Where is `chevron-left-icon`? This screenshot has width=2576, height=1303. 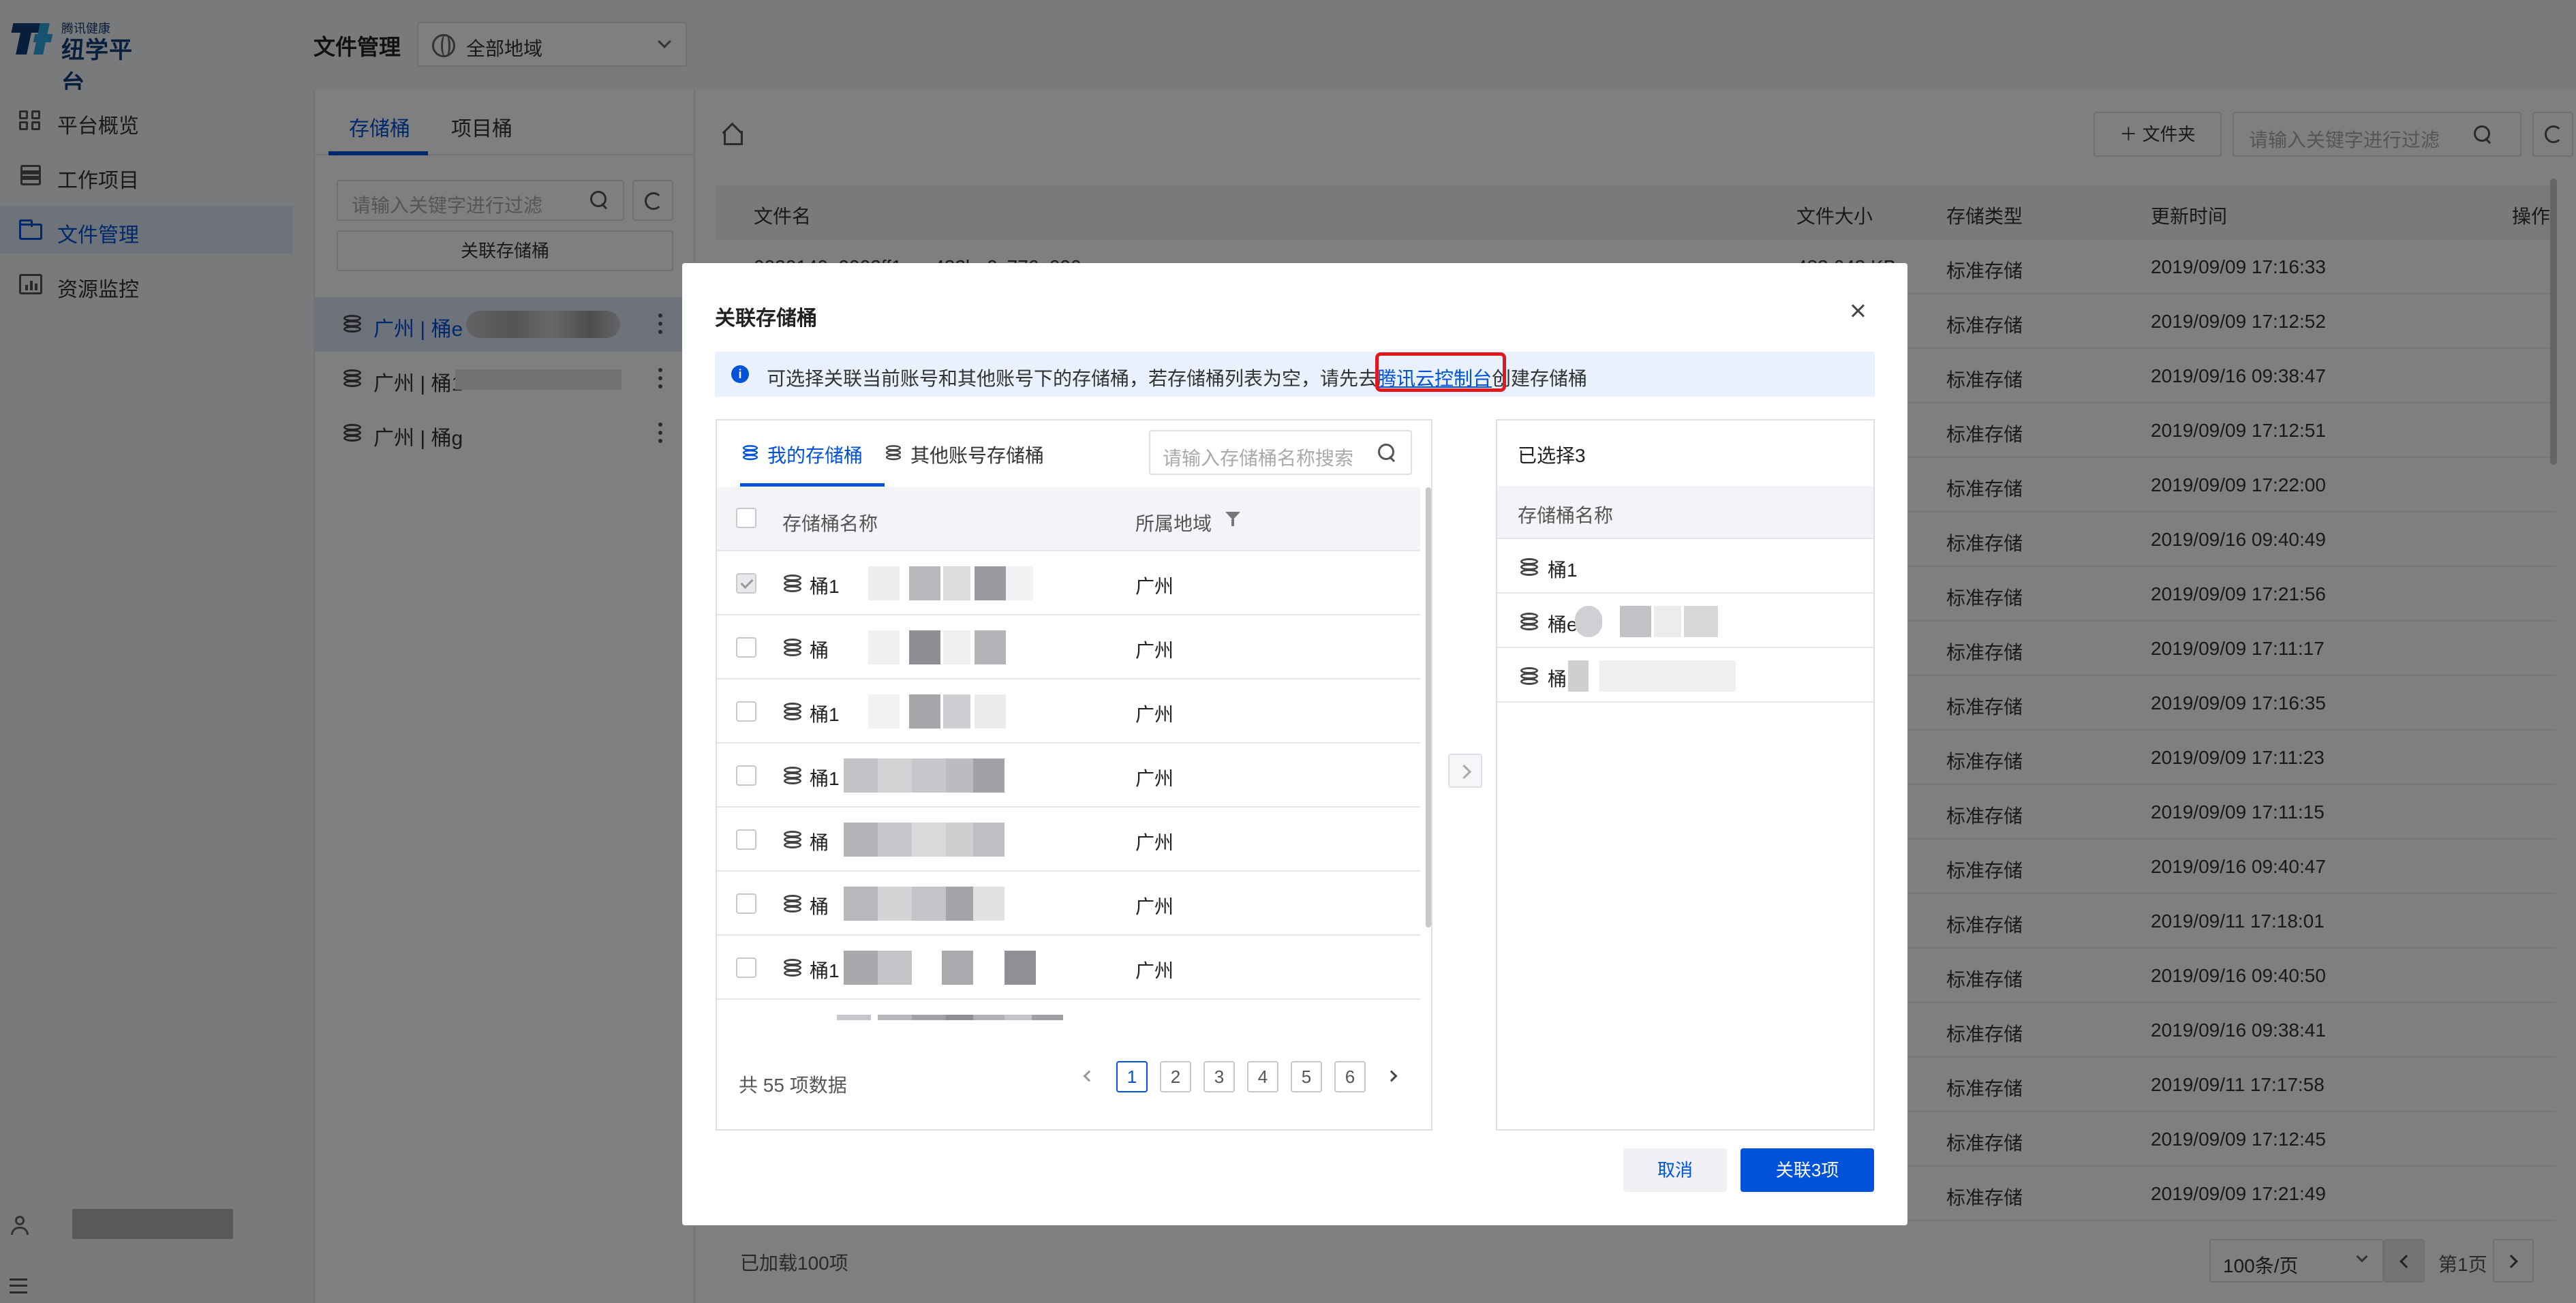 chevron-left-icon is located at coordinates (1089, 1076).